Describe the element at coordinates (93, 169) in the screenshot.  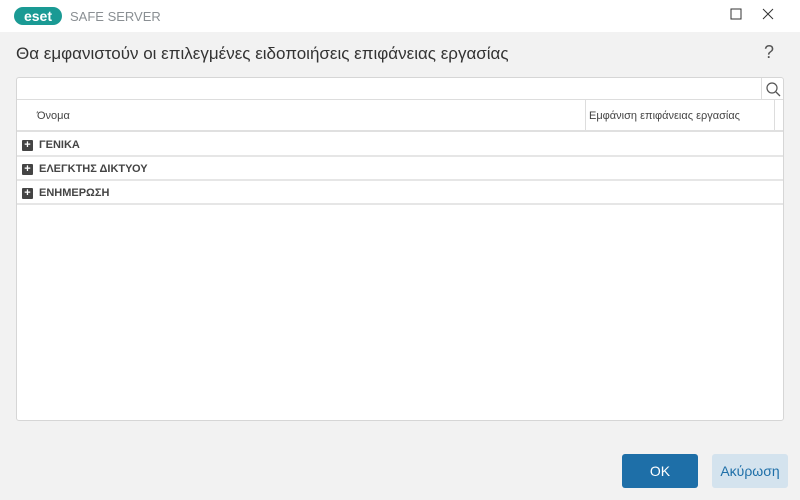
I see `group-label: ΕΛΕΓΚΤΗΣ ΔΙΚΤΥΟΥ` at that location.